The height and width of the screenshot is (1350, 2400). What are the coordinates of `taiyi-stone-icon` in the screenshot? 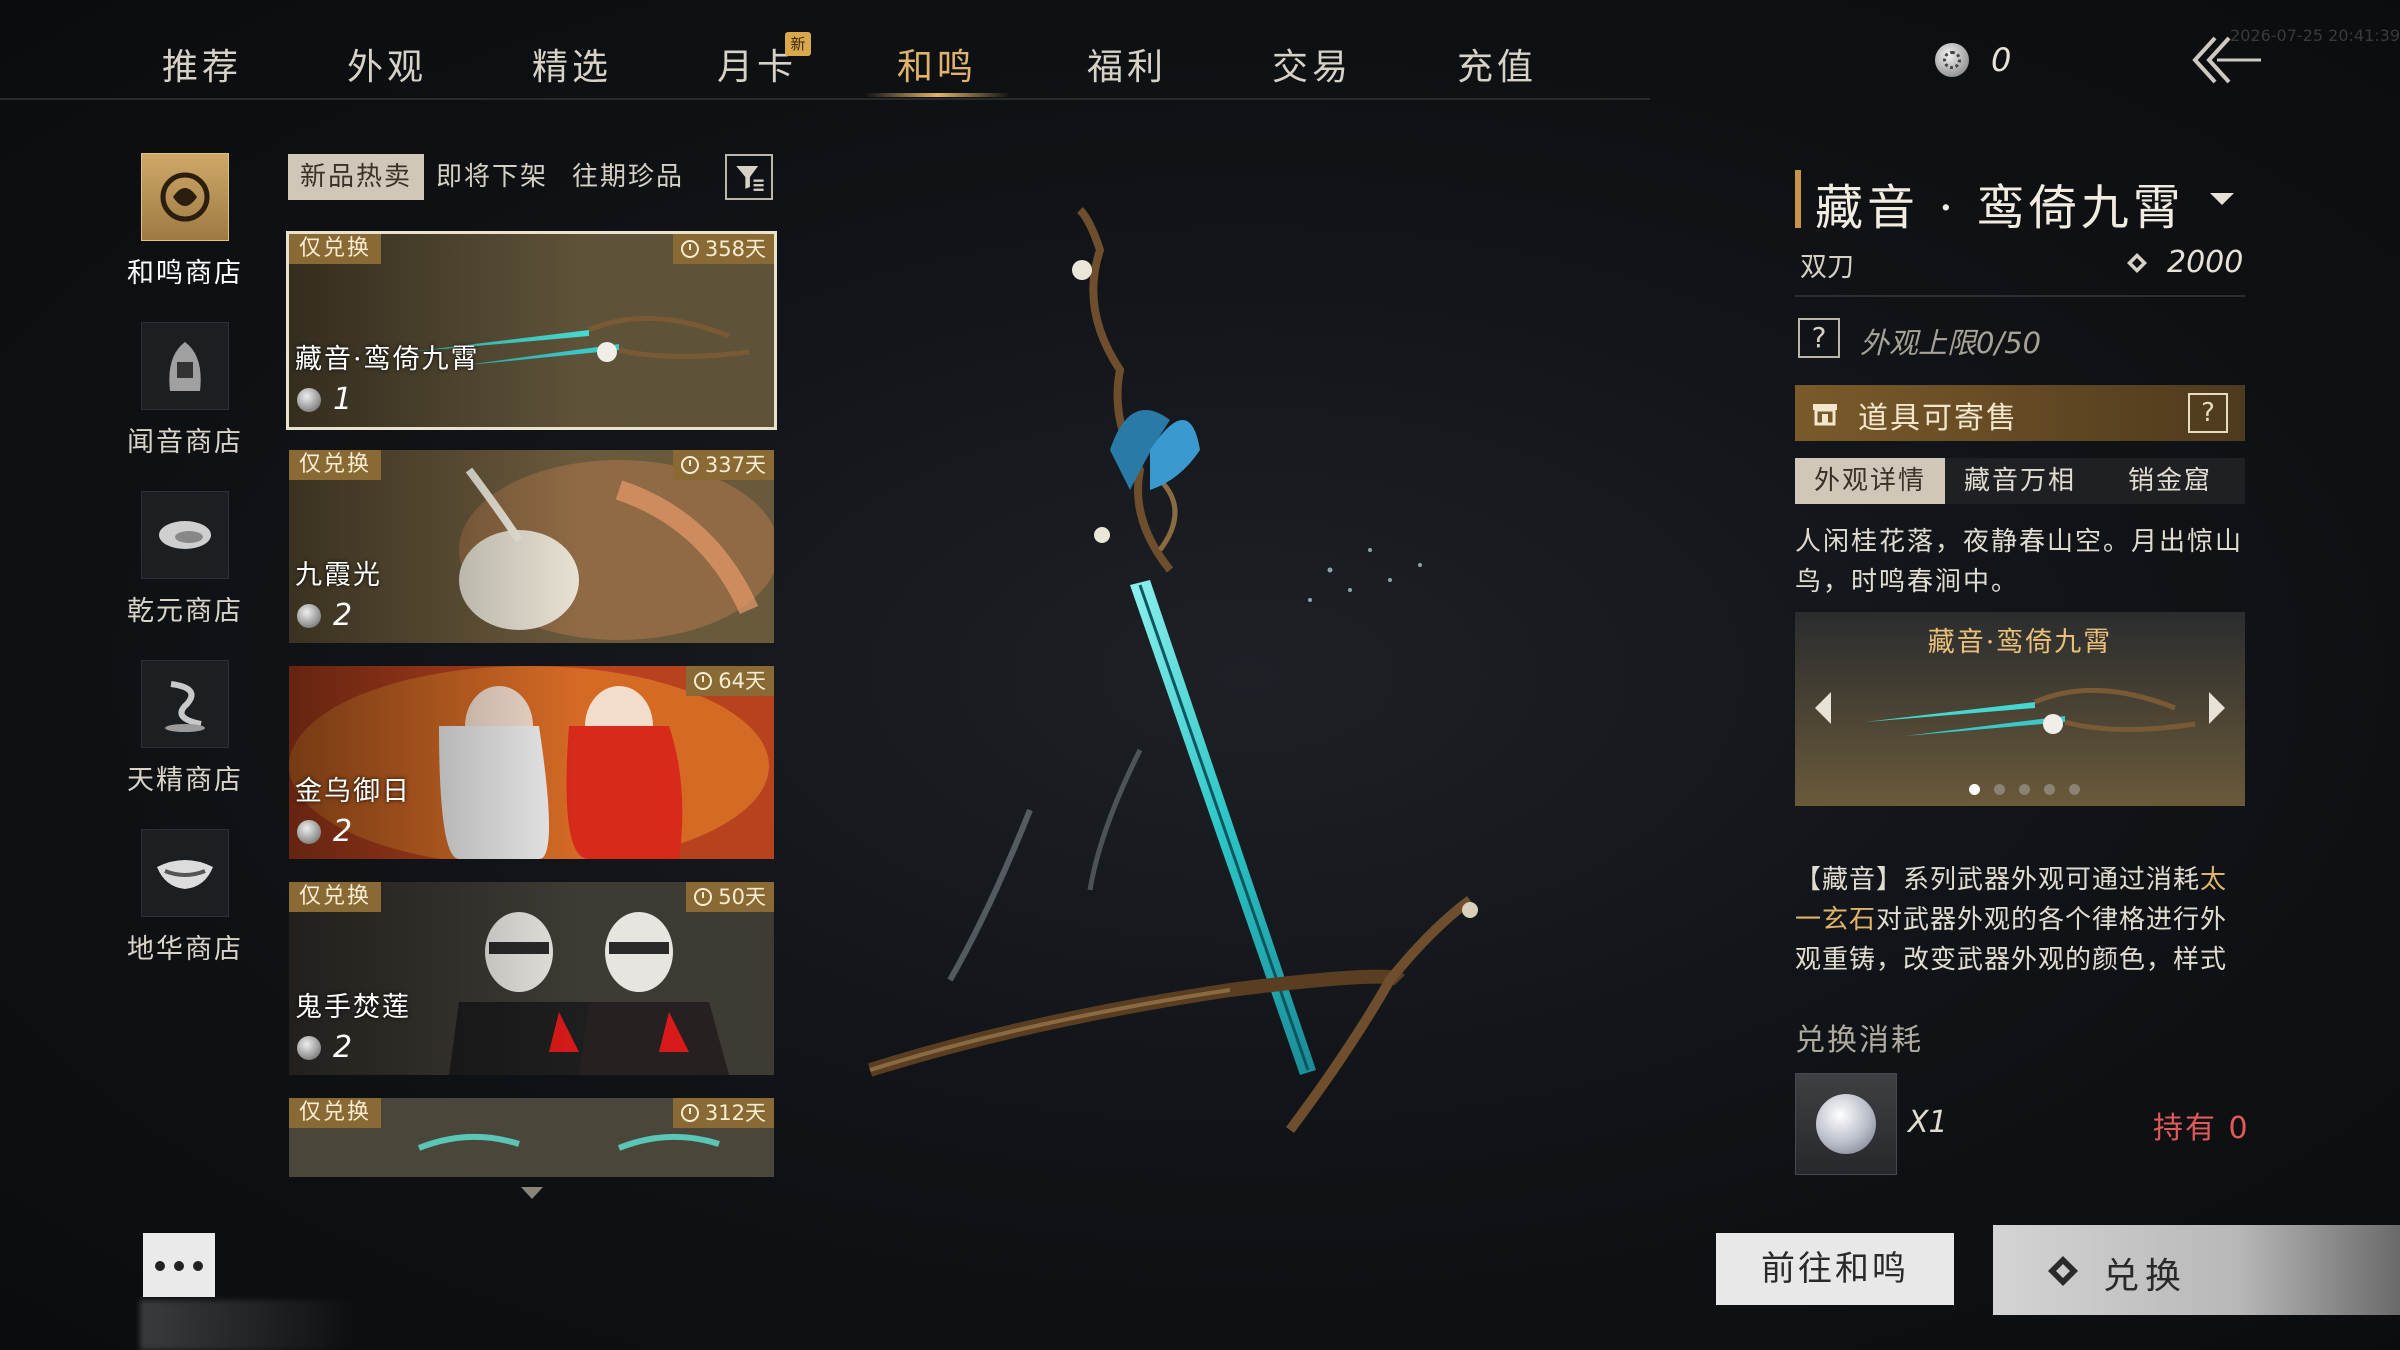 It's located at (1846, 1124).